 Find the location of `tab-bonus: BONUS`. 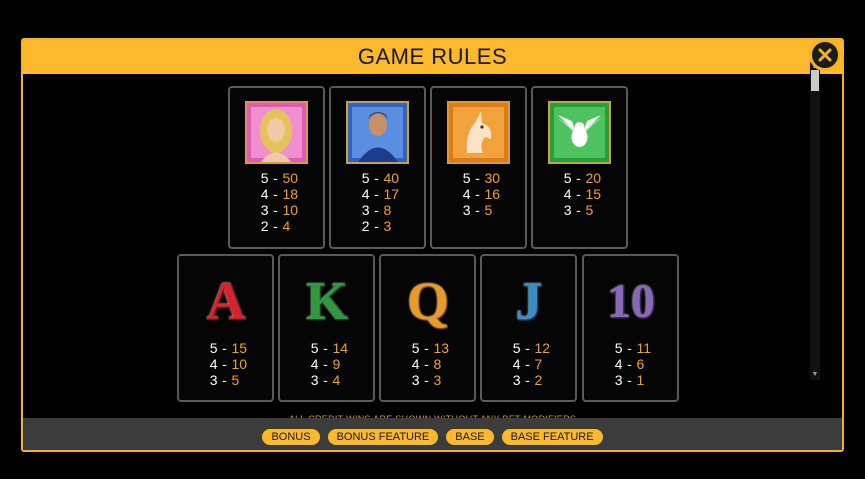

tab-bonus: BONUS is located at coordinates (291, 437).